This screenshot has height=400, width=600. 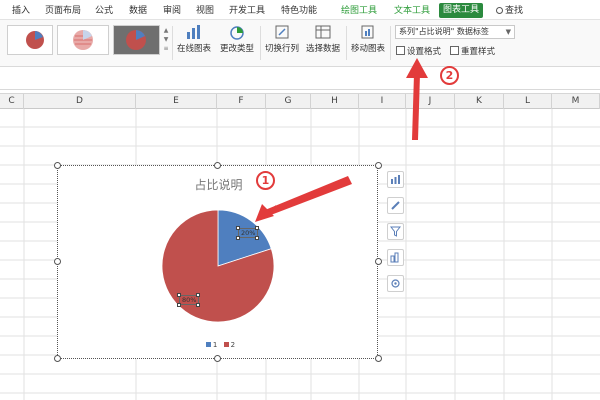 I want to click on chevron-up-icon: ▲, so click(x=166, y=30).